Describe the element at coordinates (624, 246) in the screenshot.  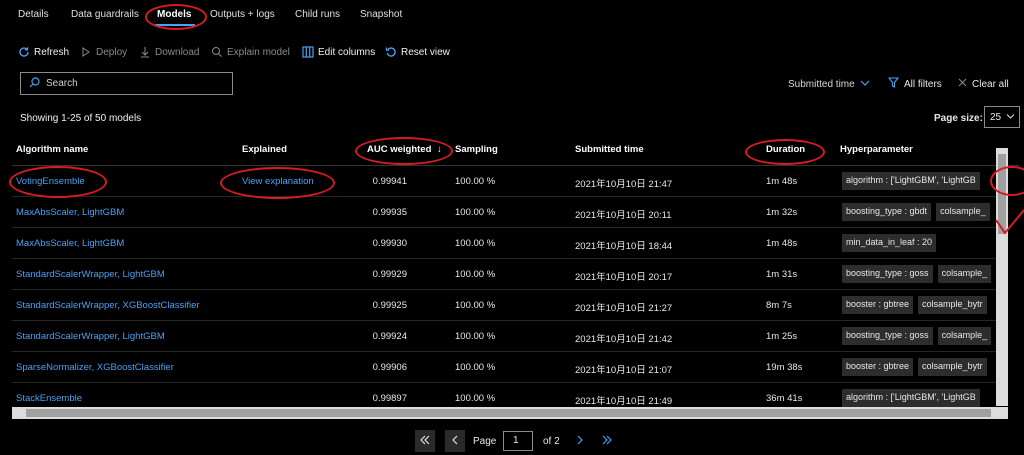
I see `submitted-time-value: 2021年10月10日 18:44` at that location.